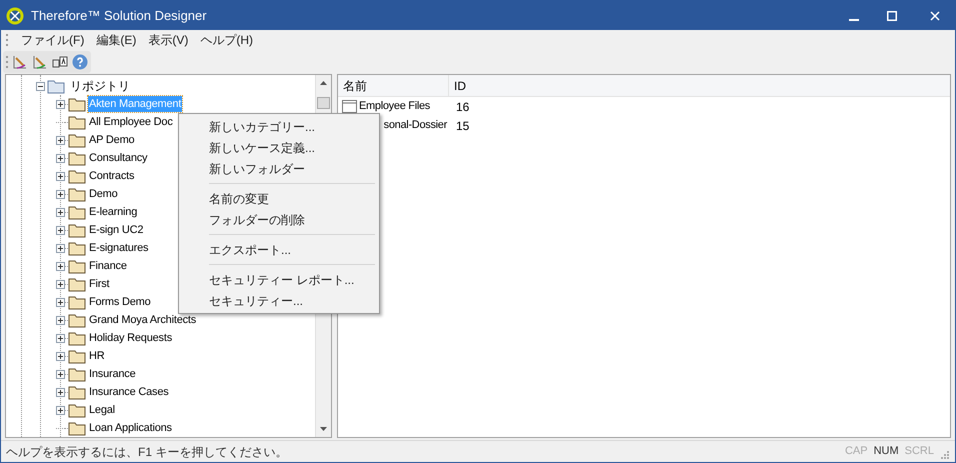 The image size is (956, 463). Describe the element at coordinates (112, 176) in the screenshot. I see `tree-item: Contracts` at that location.